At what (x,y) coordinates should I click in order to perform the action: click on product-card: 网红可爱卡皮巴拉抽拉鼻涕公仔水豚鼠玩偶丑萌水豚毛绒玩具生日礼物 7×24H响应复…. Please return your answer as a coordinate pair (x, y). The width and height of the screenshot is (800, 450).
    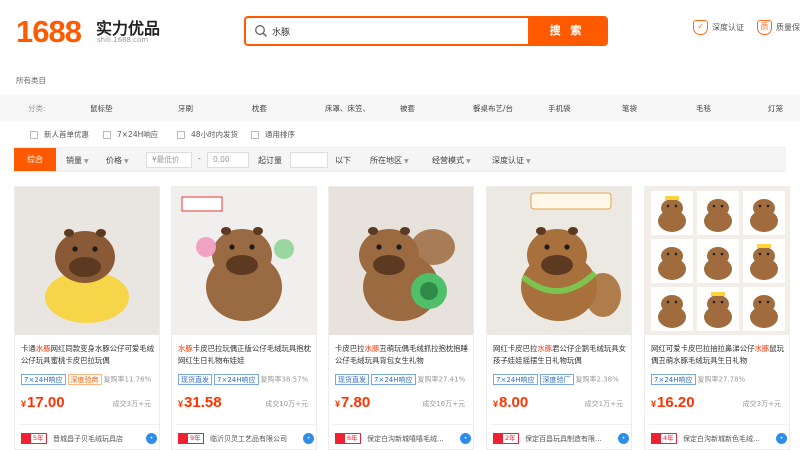
    Looking at the image, I should click on (717, 318).